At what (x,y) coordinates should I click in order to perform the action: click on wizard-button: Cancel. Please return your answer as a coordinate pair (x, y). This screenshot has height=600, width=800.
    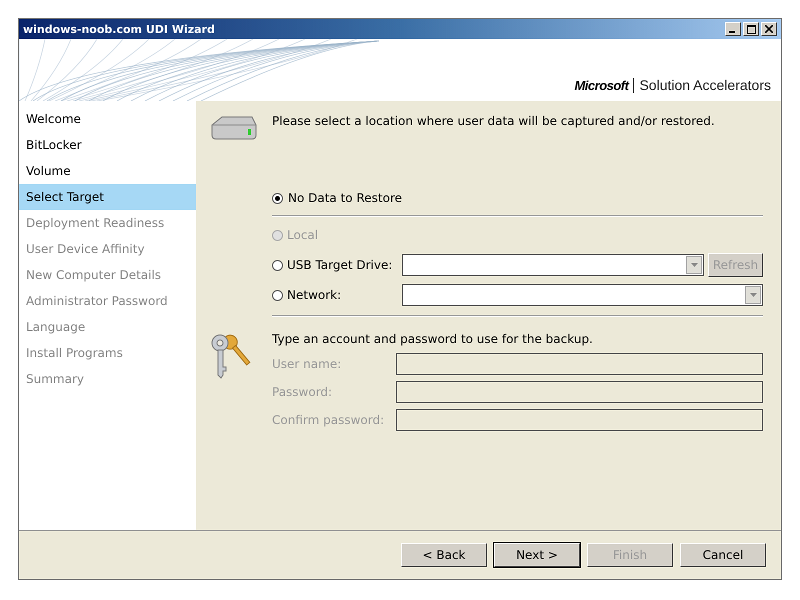
    Looking at the image, I should click on (723, 555).